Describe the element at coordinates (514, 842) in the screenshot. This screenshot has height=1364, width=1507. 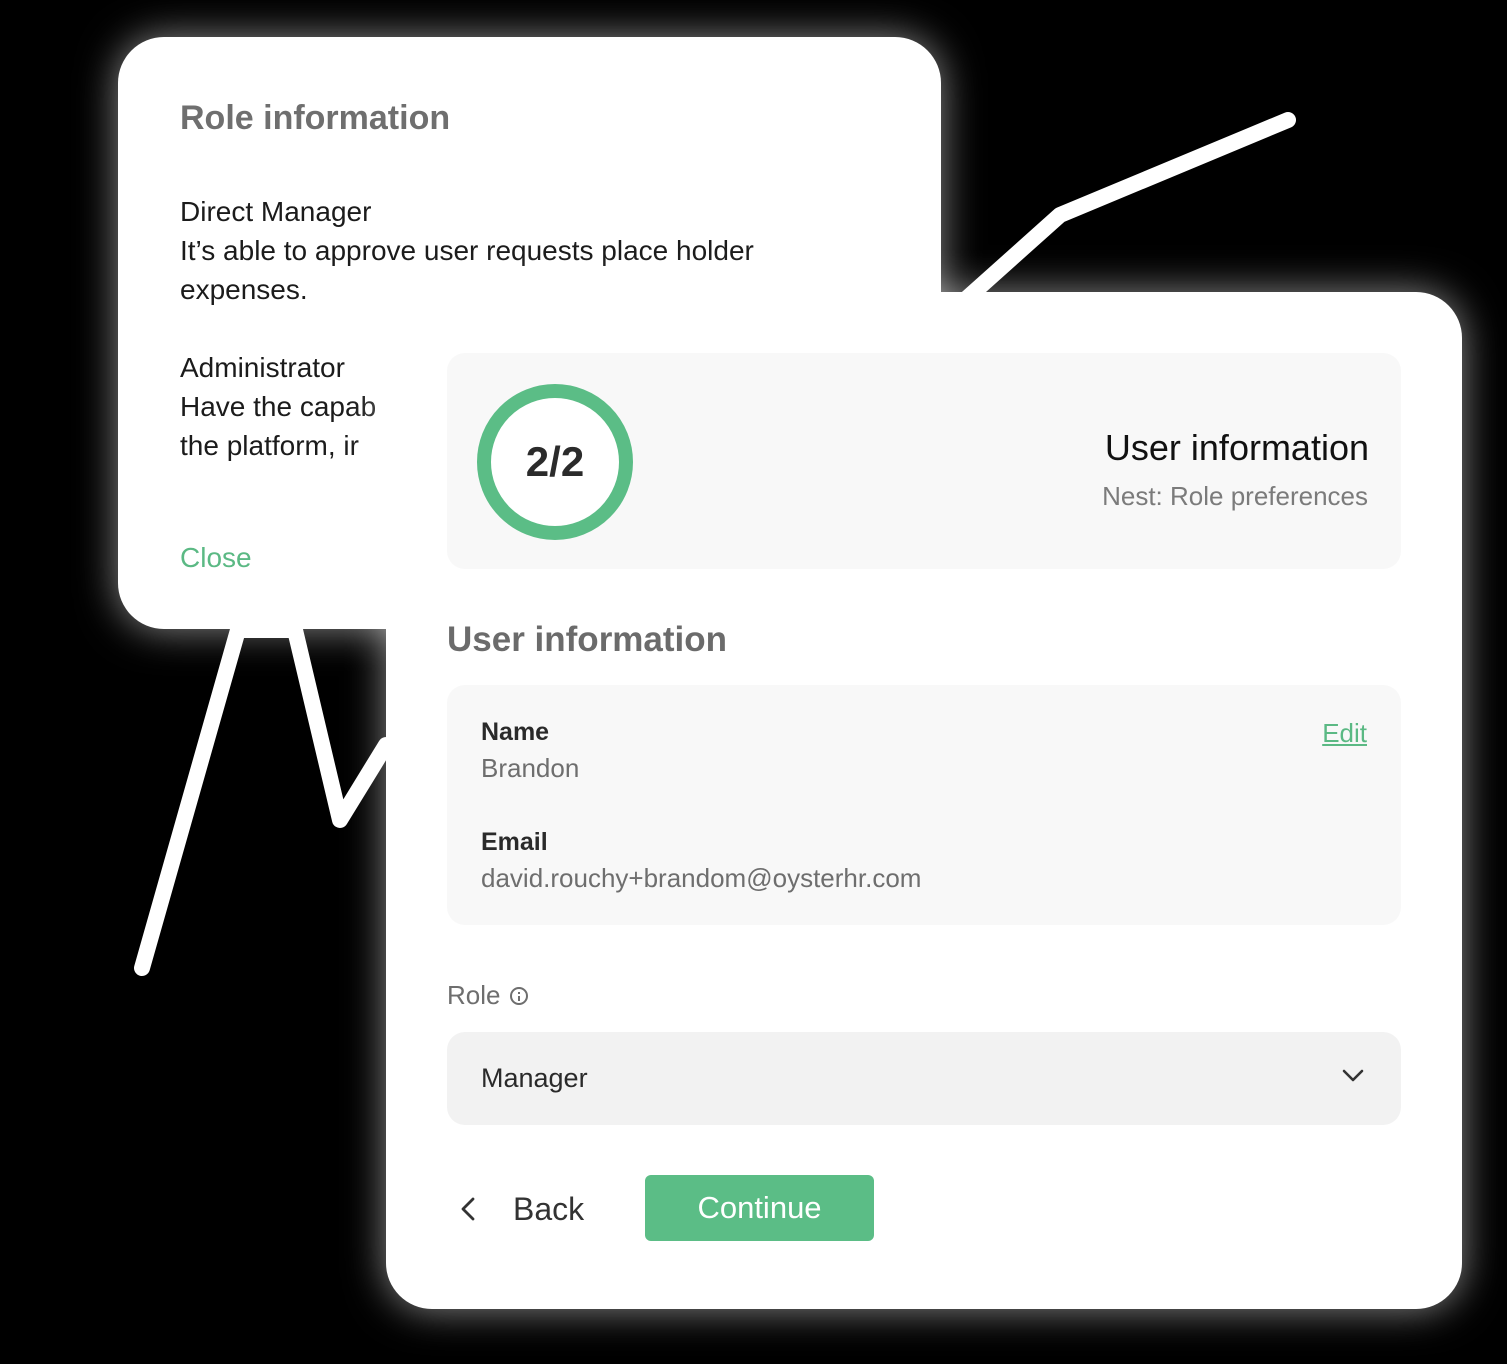
I see `email-label: Email` at that location.